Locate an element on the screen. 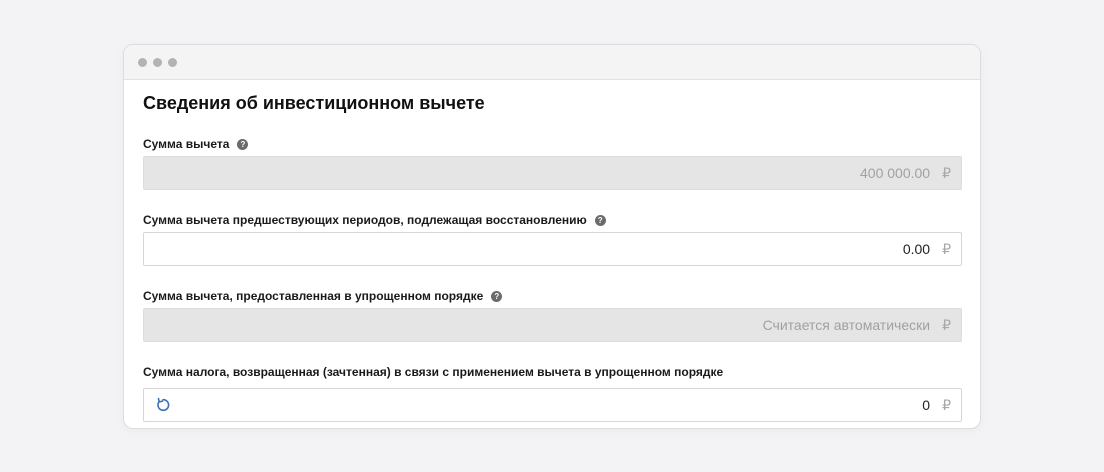 Image resolution: width=1104 pixels, height=472 pixels. simplified-deduction-field: Считается автоматически ₽ is located at coordinates (552, 325).